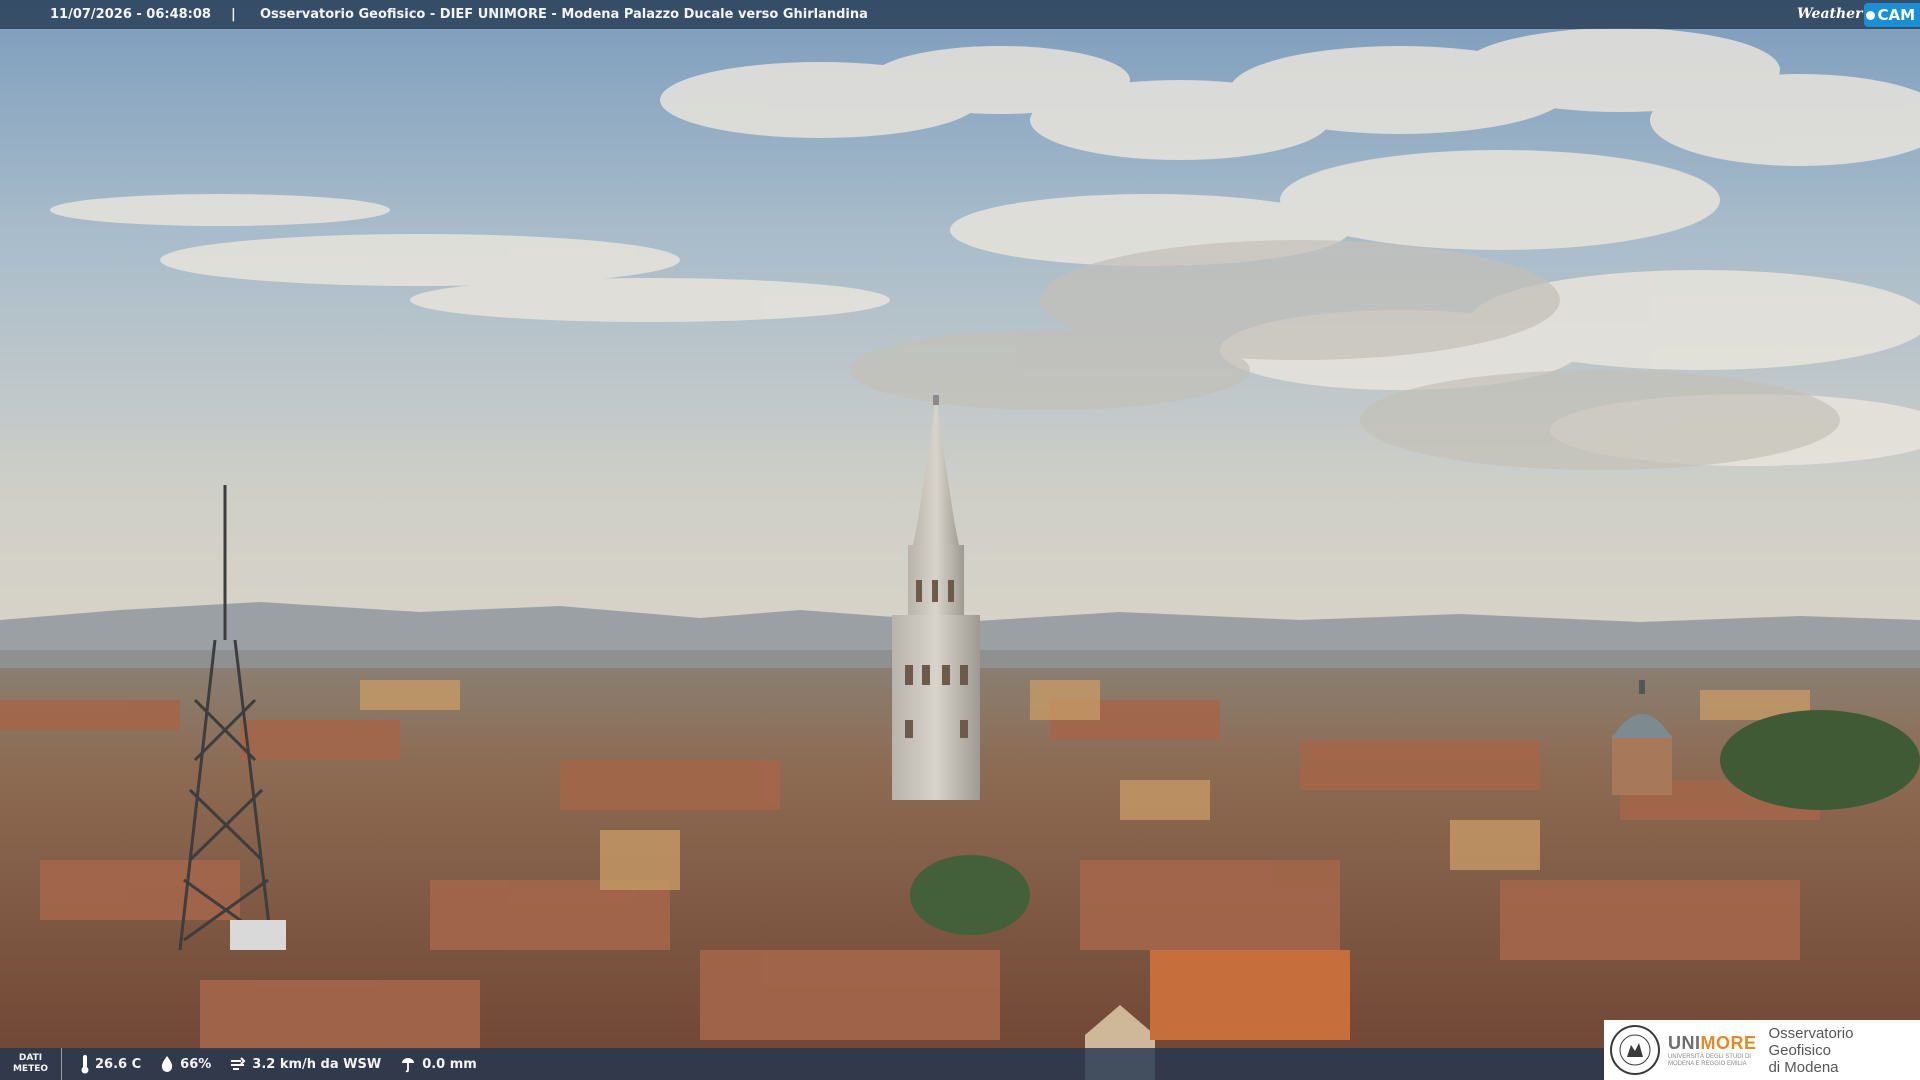  Describe the element at coordinates (130, 14) in the screenshot. I see `timestamp: 11/07/2026 - 06:48:08` at that location.